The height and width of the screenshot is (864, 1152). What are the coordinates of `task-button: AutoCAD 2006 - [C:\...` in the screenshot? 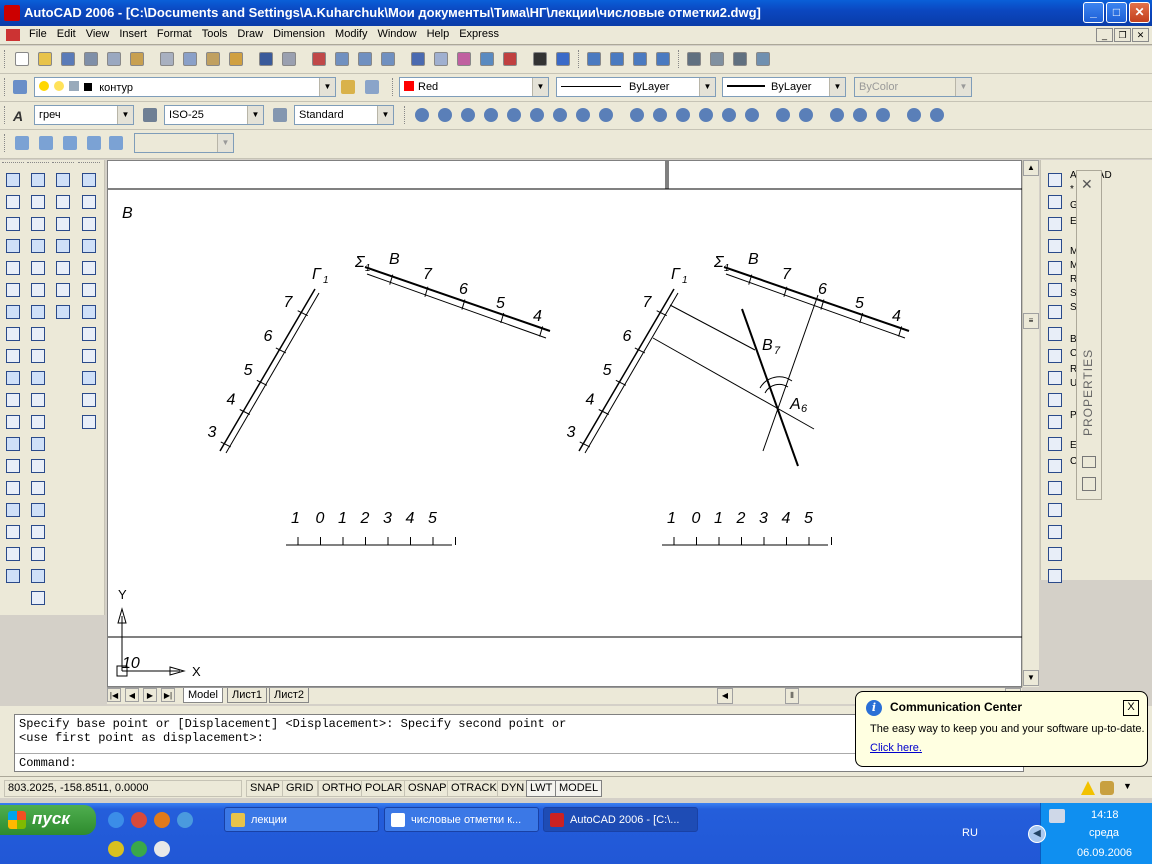 It's located at (620, 819).